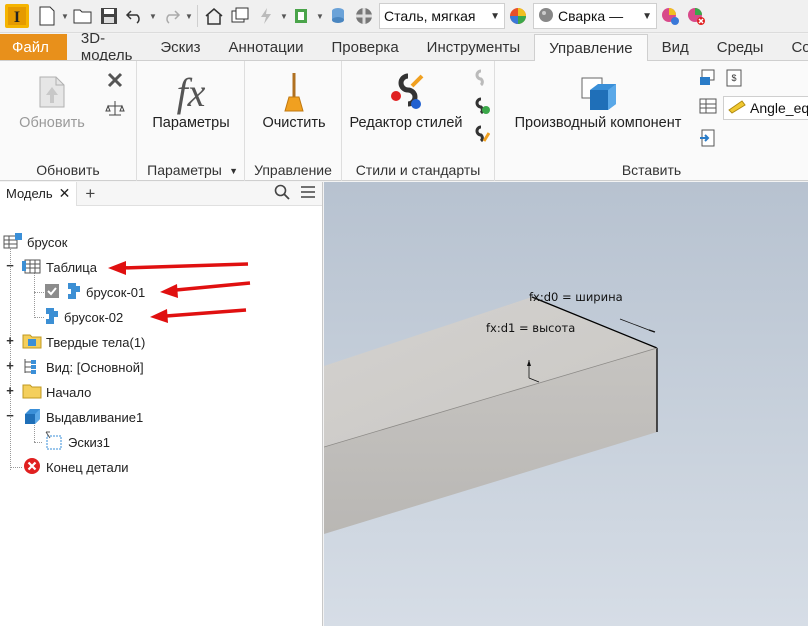 This screenshot has height=626, width=808. I want to click on save-icon, so click(109, 16).